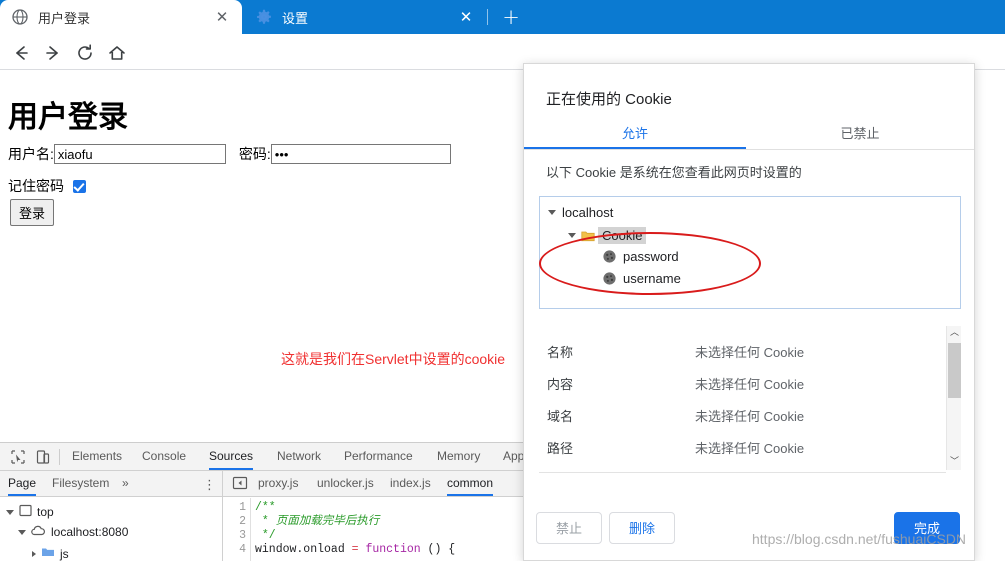  What do you see at coordinates (237, 529) in the screenshot?
I see `code-gutter: 1 2 3 4` at bounding box center [237, 529].